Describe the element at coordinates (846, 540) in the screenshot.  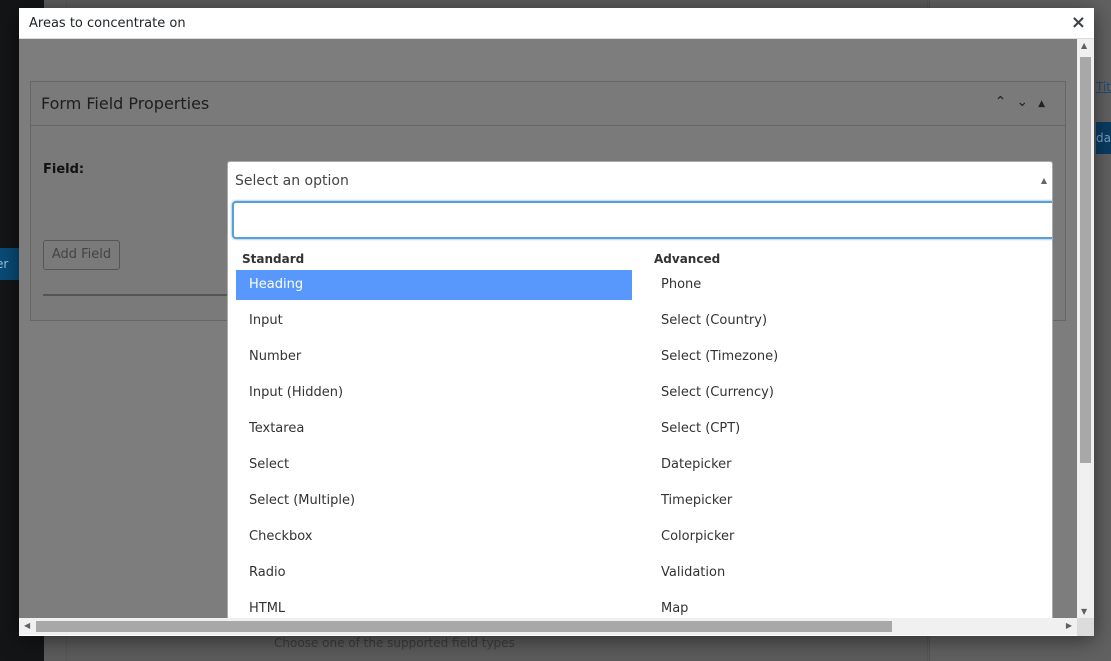
I see `option-colorpicker: Colorpicker` at that location.